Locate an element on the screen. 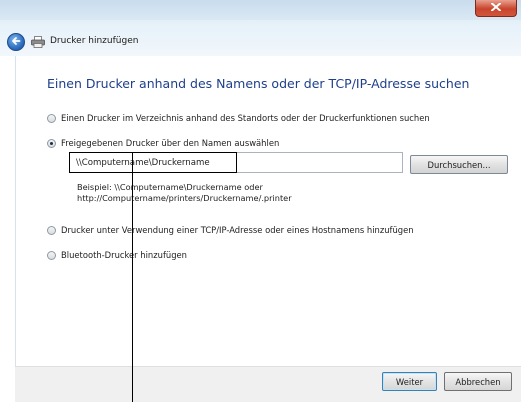  window-title: Drucker hinzufügen is located at coordinates (94, 41).